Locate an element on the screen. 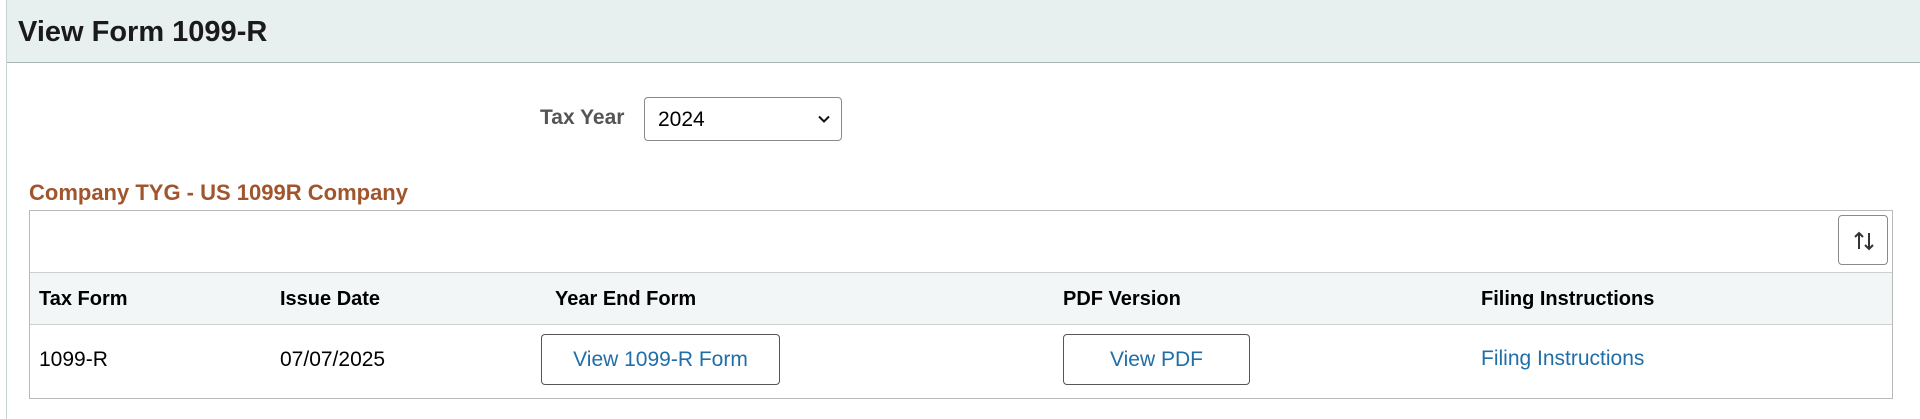 The width and height of the screenshot is (1920, 419). filing-instructions-link: Filing Instructions is located at coordinates (1562, 359).